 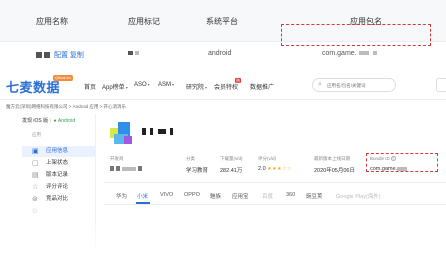 I want to click on release-date-label: 最新版本上线日期, so click(x=332, y=158).